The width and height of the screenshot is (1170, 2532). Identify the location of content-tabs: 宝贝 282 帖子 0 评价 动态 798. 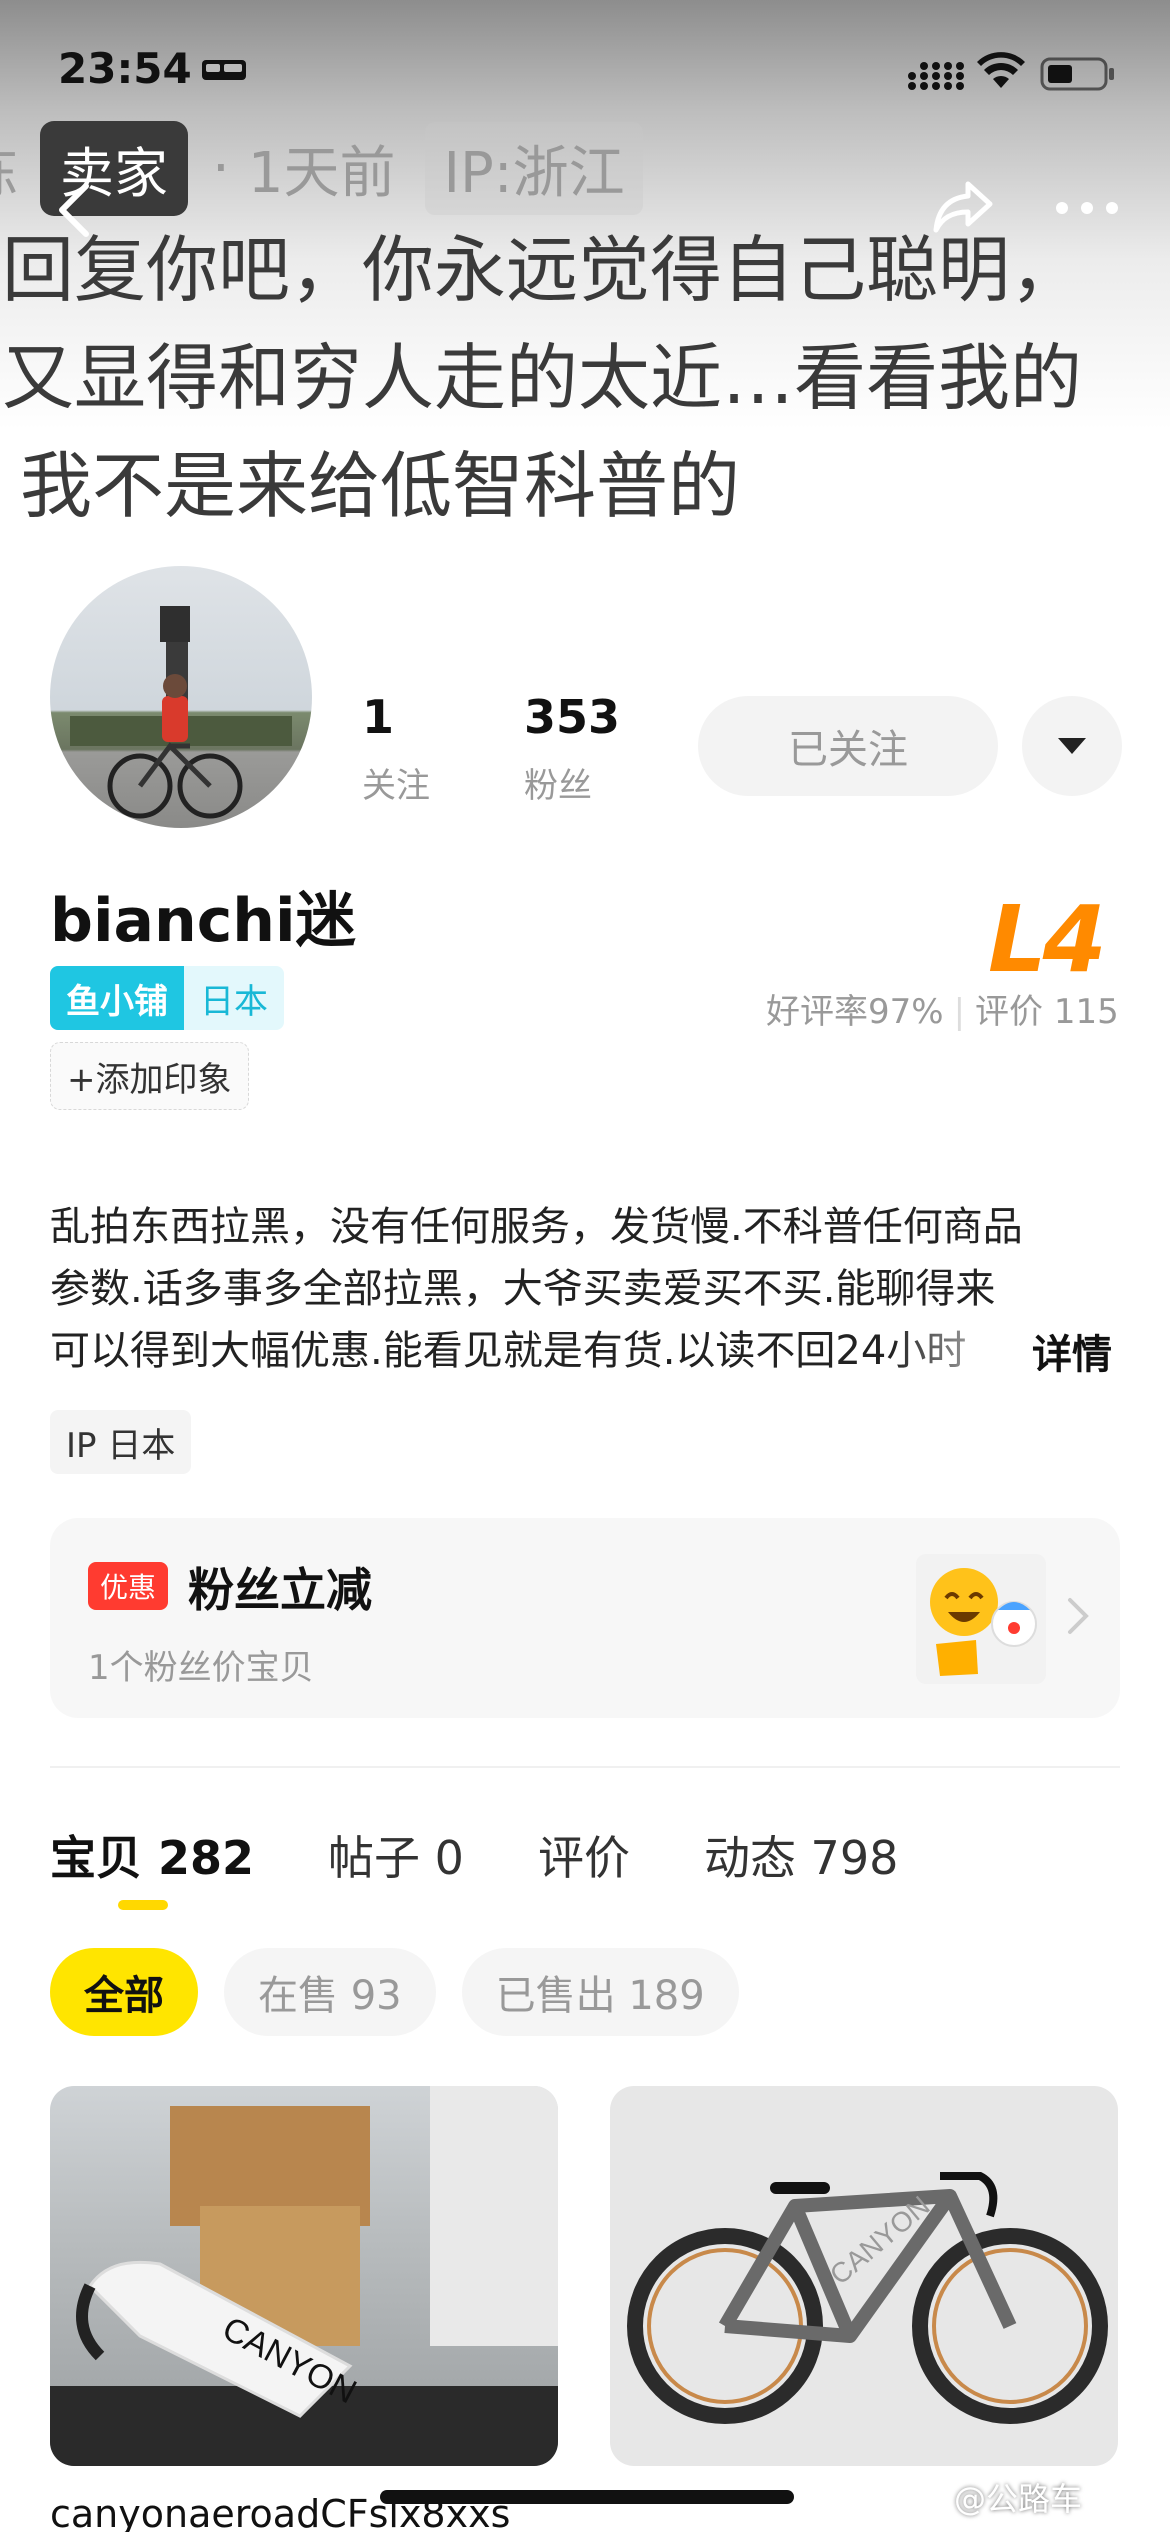
(511, 1855).